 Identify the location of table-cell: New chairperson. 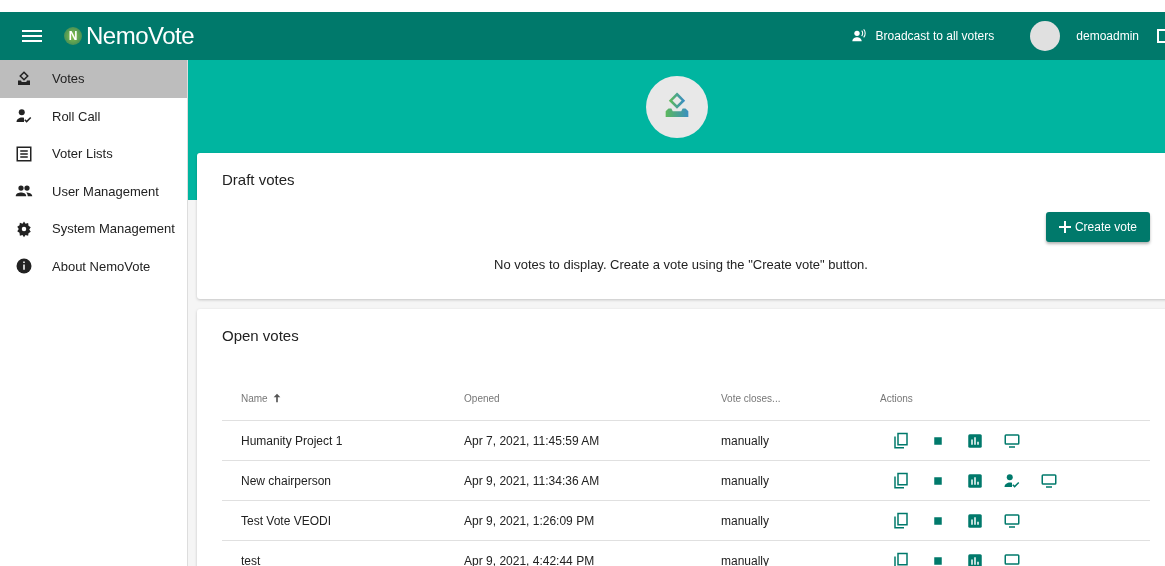
(286, 480).